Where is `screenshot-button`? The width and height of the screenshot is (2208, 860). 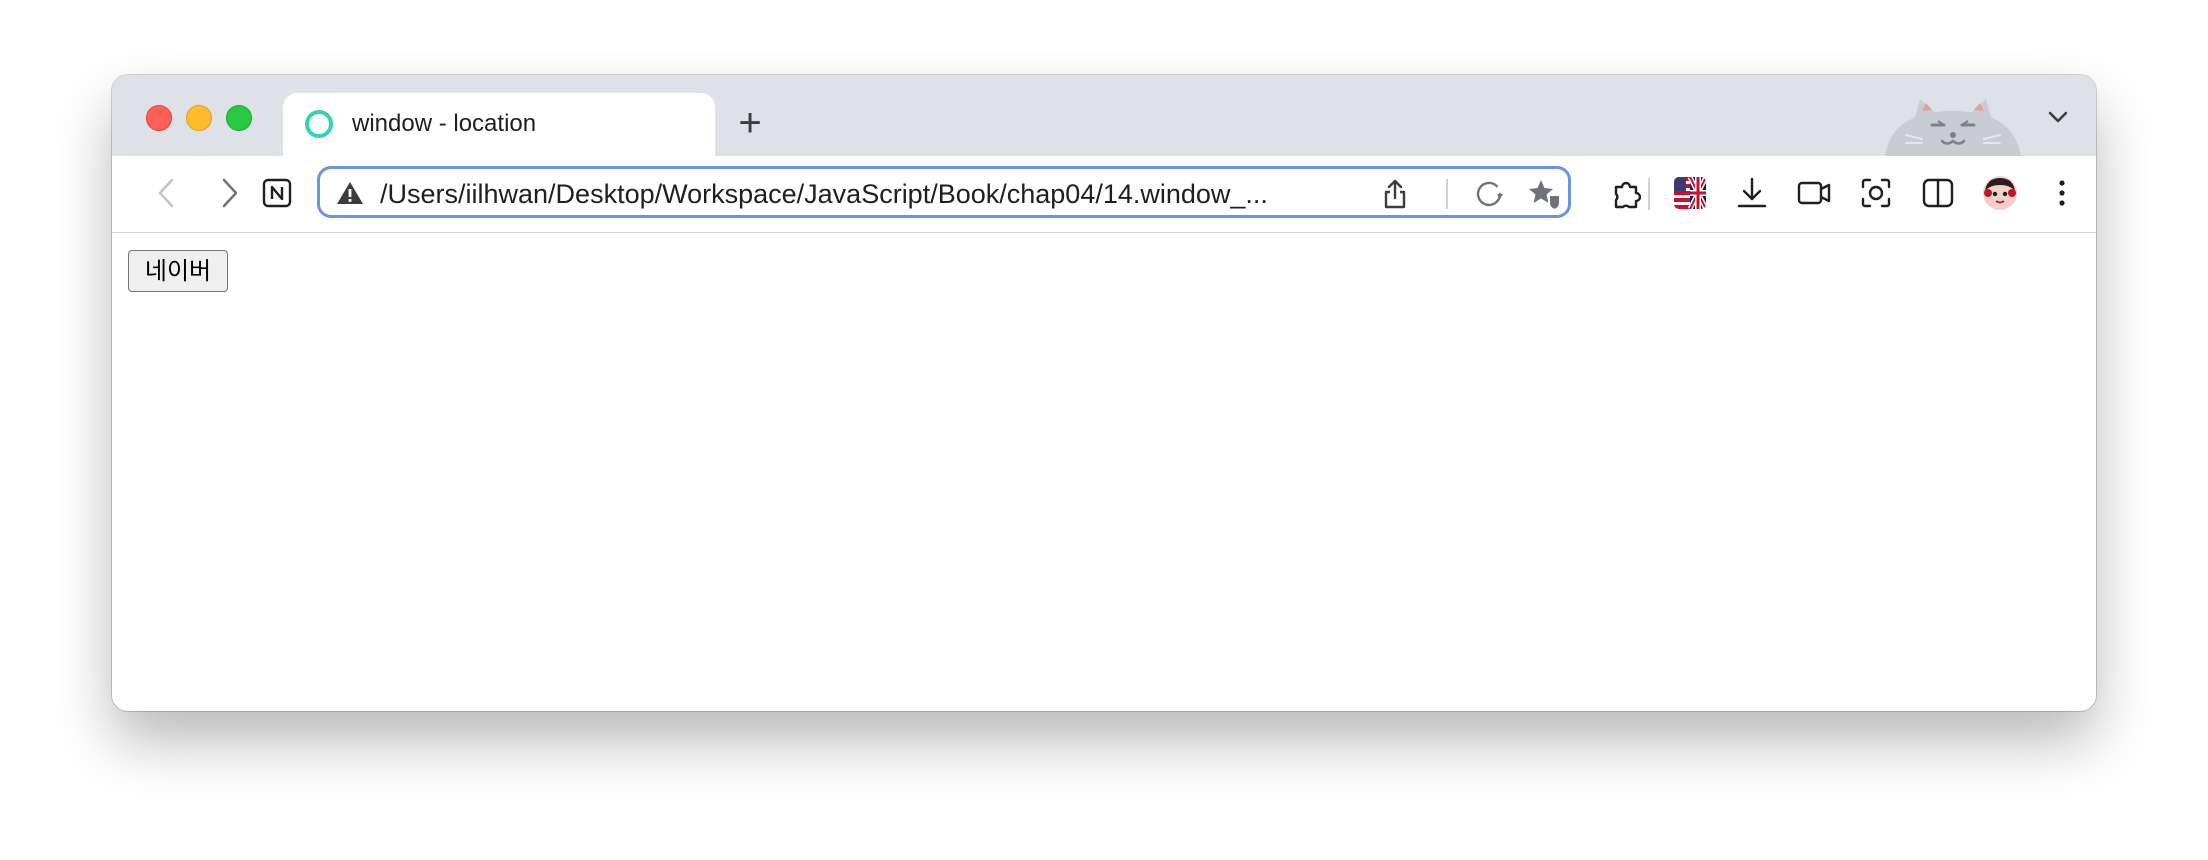 screenshot-button is located at coordinates (1876, 193).